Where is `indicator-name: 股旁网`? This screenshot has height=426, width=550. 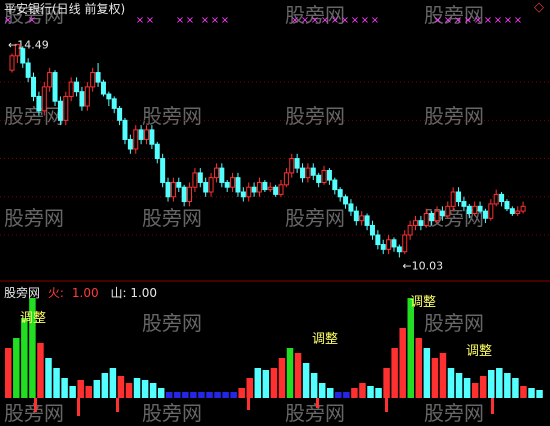 indicator-name: 股旁网 is located at coordinates (22, 293).